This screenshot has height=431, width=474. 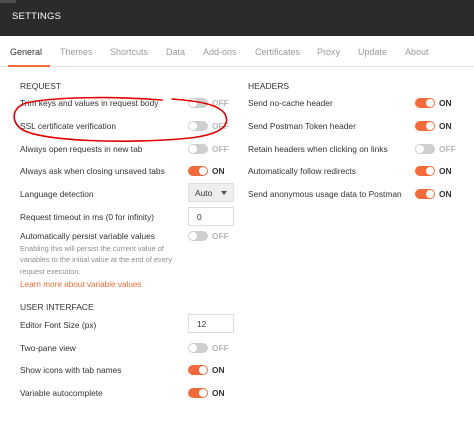 I want to click on request-heading: REQUEST, so click(x=41, y=86).